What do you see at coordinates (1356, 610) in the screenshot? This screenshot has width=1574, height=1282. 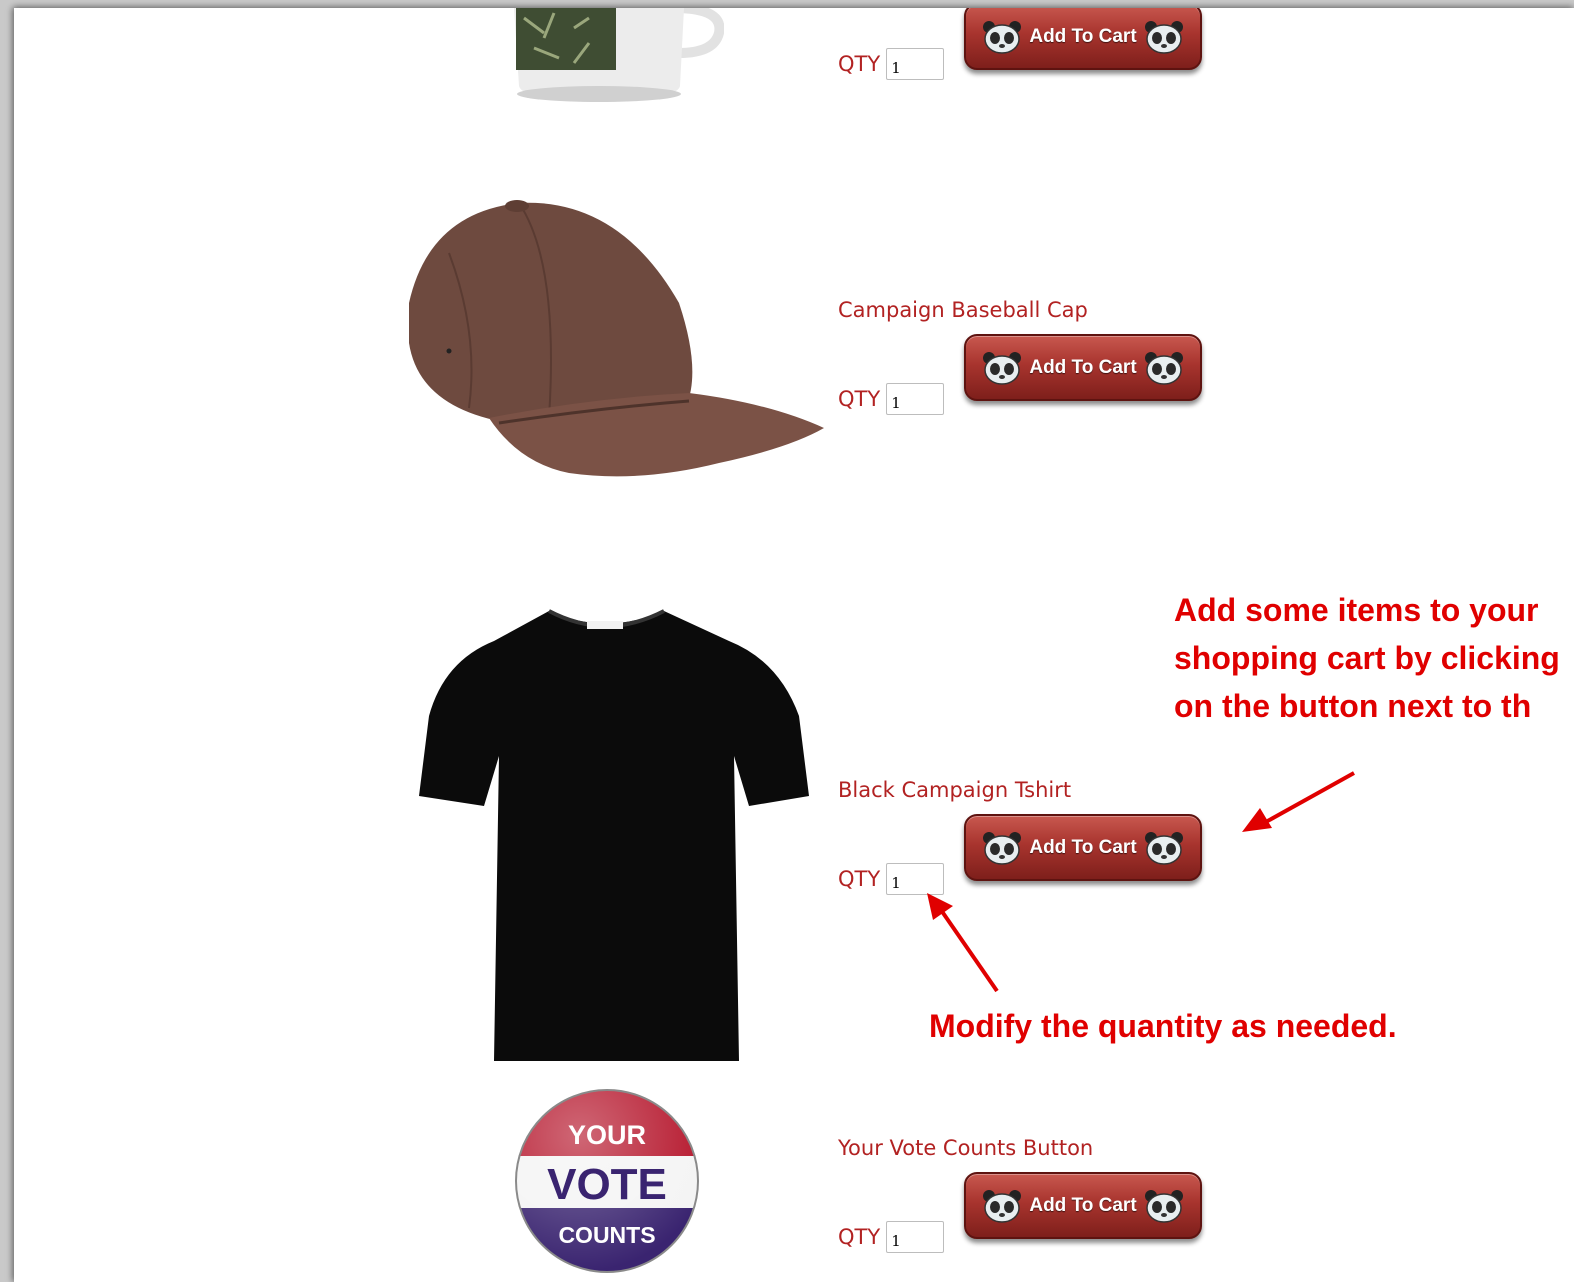 I see `annotation-line: Add some items to your` at bounding box center [1356, 610].